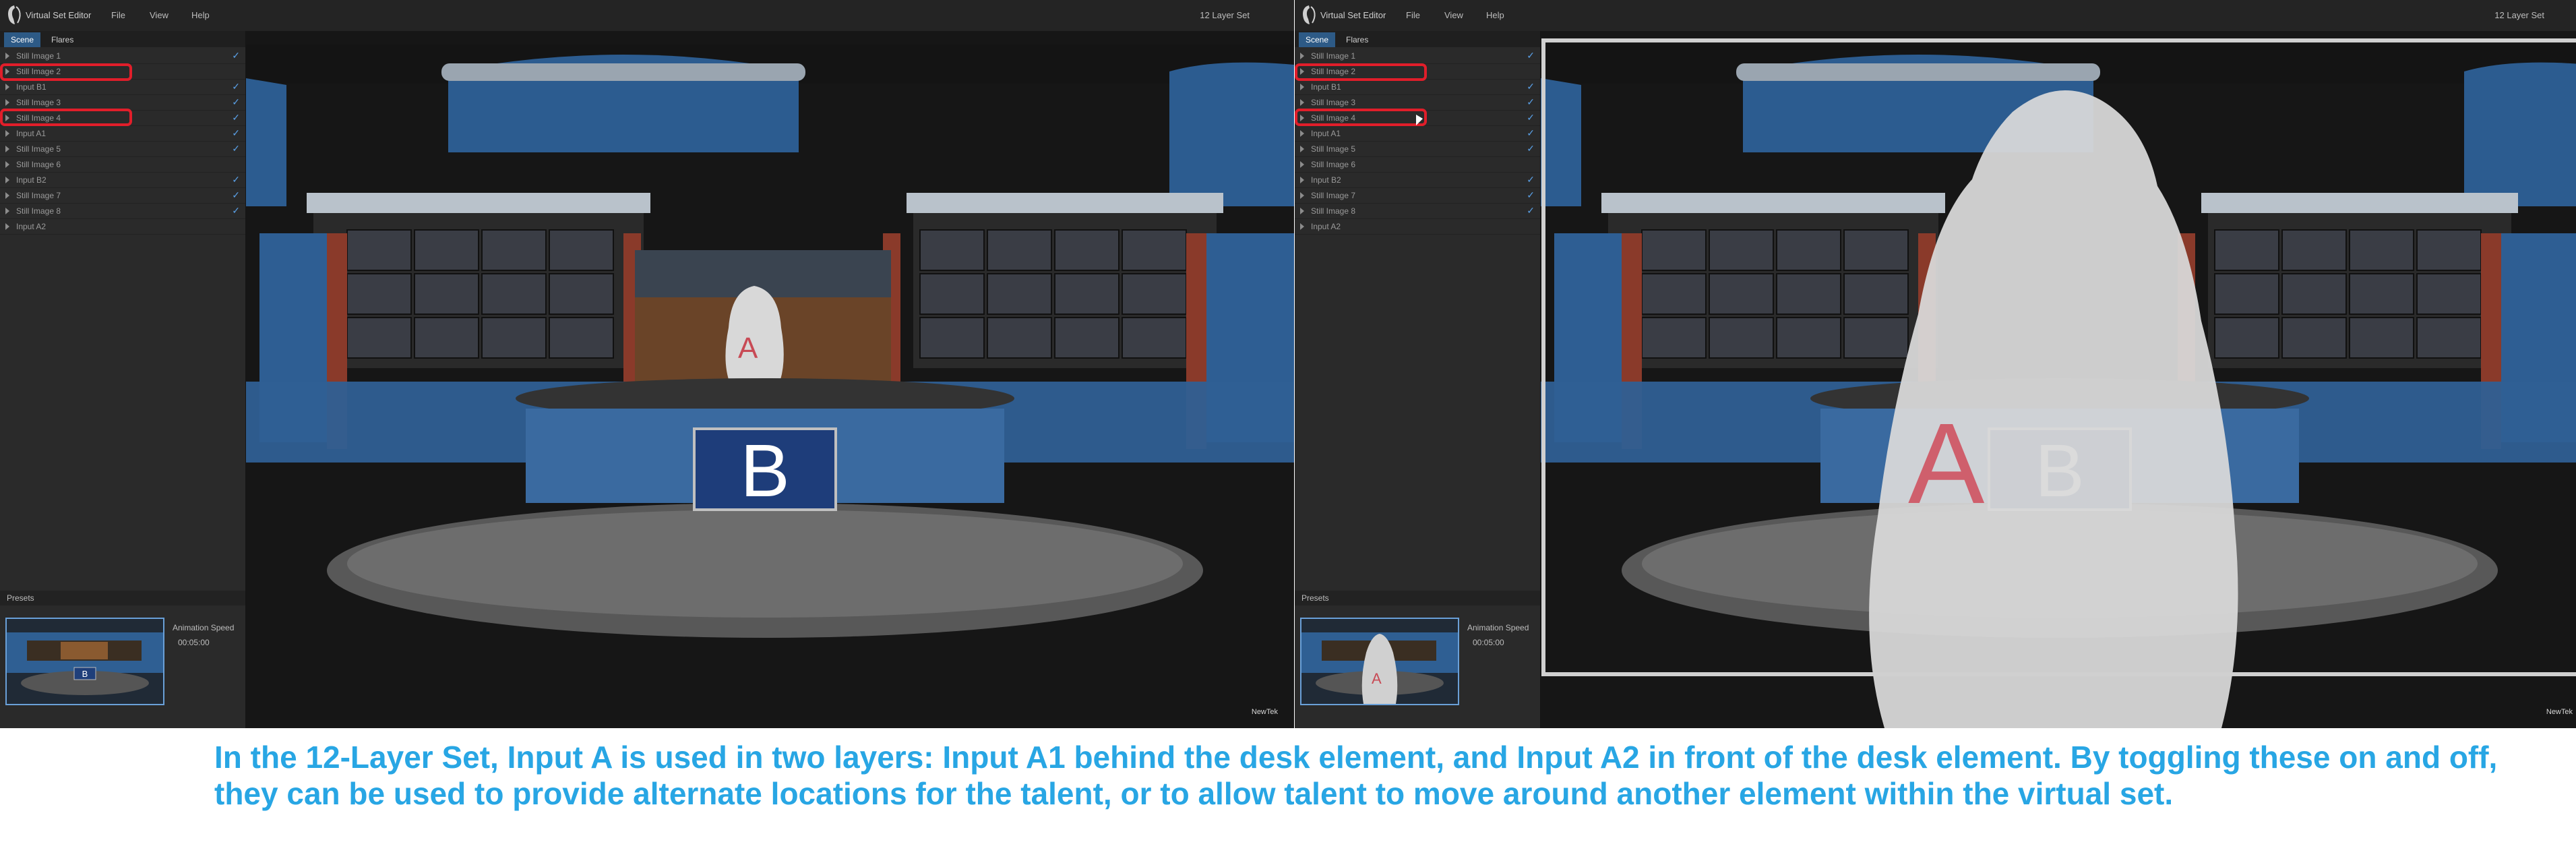  Describe the element at coordinates (1225, 15) in the screenshot. I see `set-name: 12 Layer Set` at that location.